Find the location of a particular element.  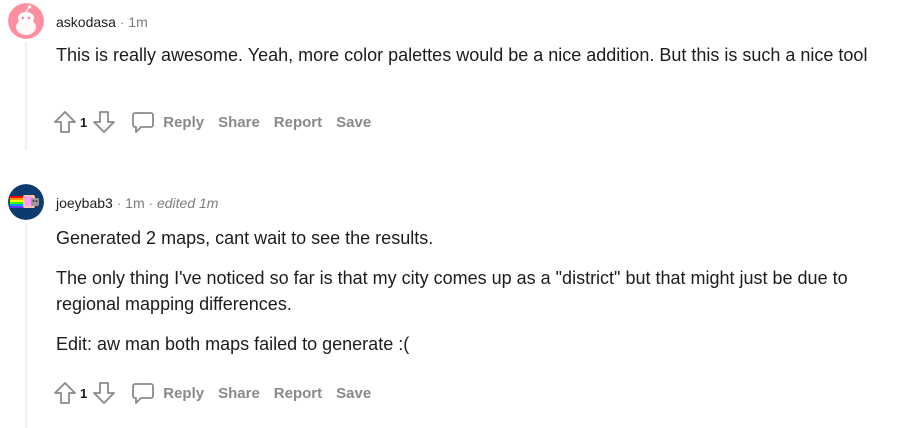

comment-meta: joeybab3 · 1m · edited 1m is located at coordinates (137, 203).